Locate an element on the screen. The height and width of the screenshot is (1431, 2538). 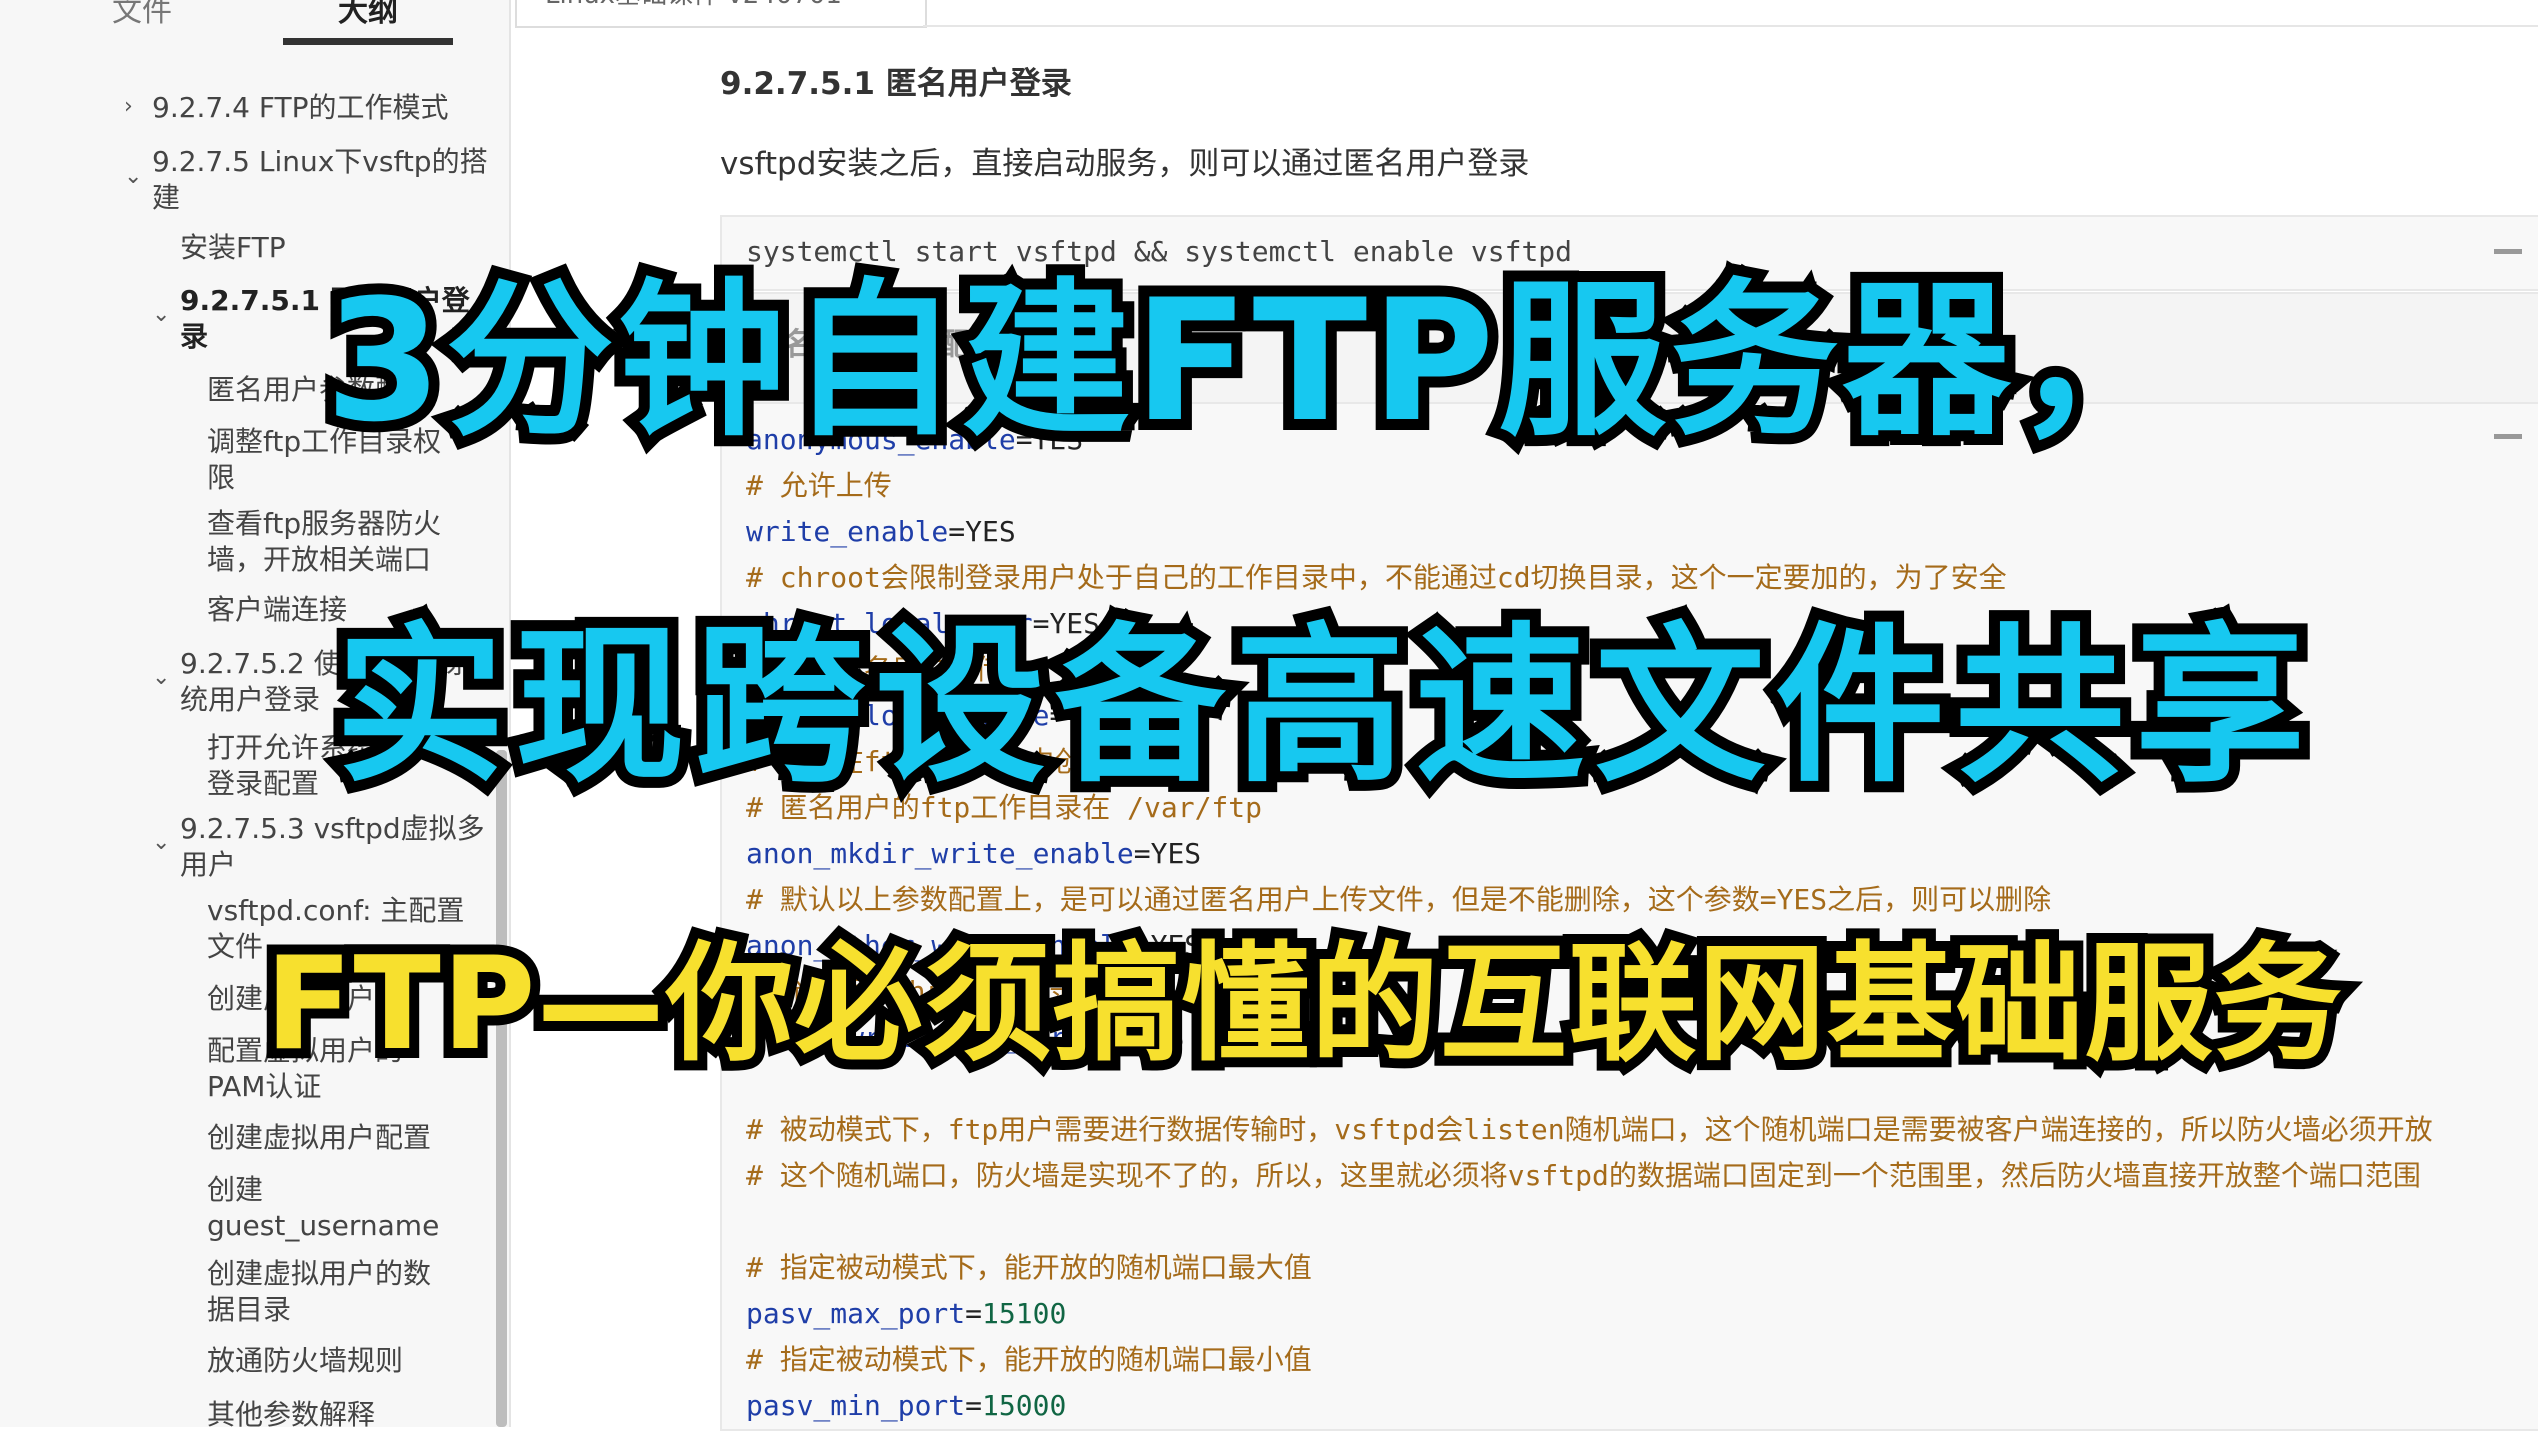
document-tab: Linux基础课件 v240701 × is located at coordinates (721, 14).